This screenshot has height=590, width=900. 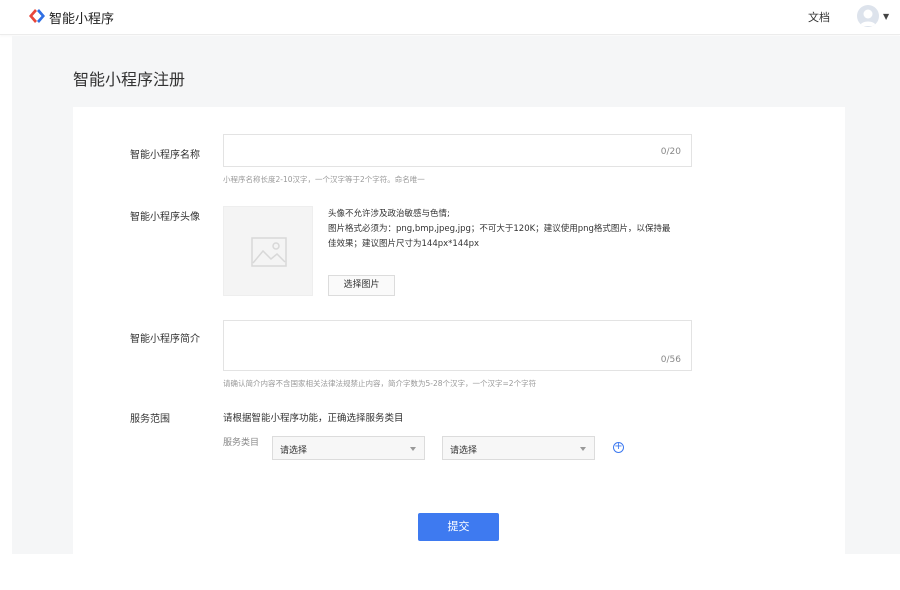 I want to click on category-label: 服务类目, so click(x=241, y=443).